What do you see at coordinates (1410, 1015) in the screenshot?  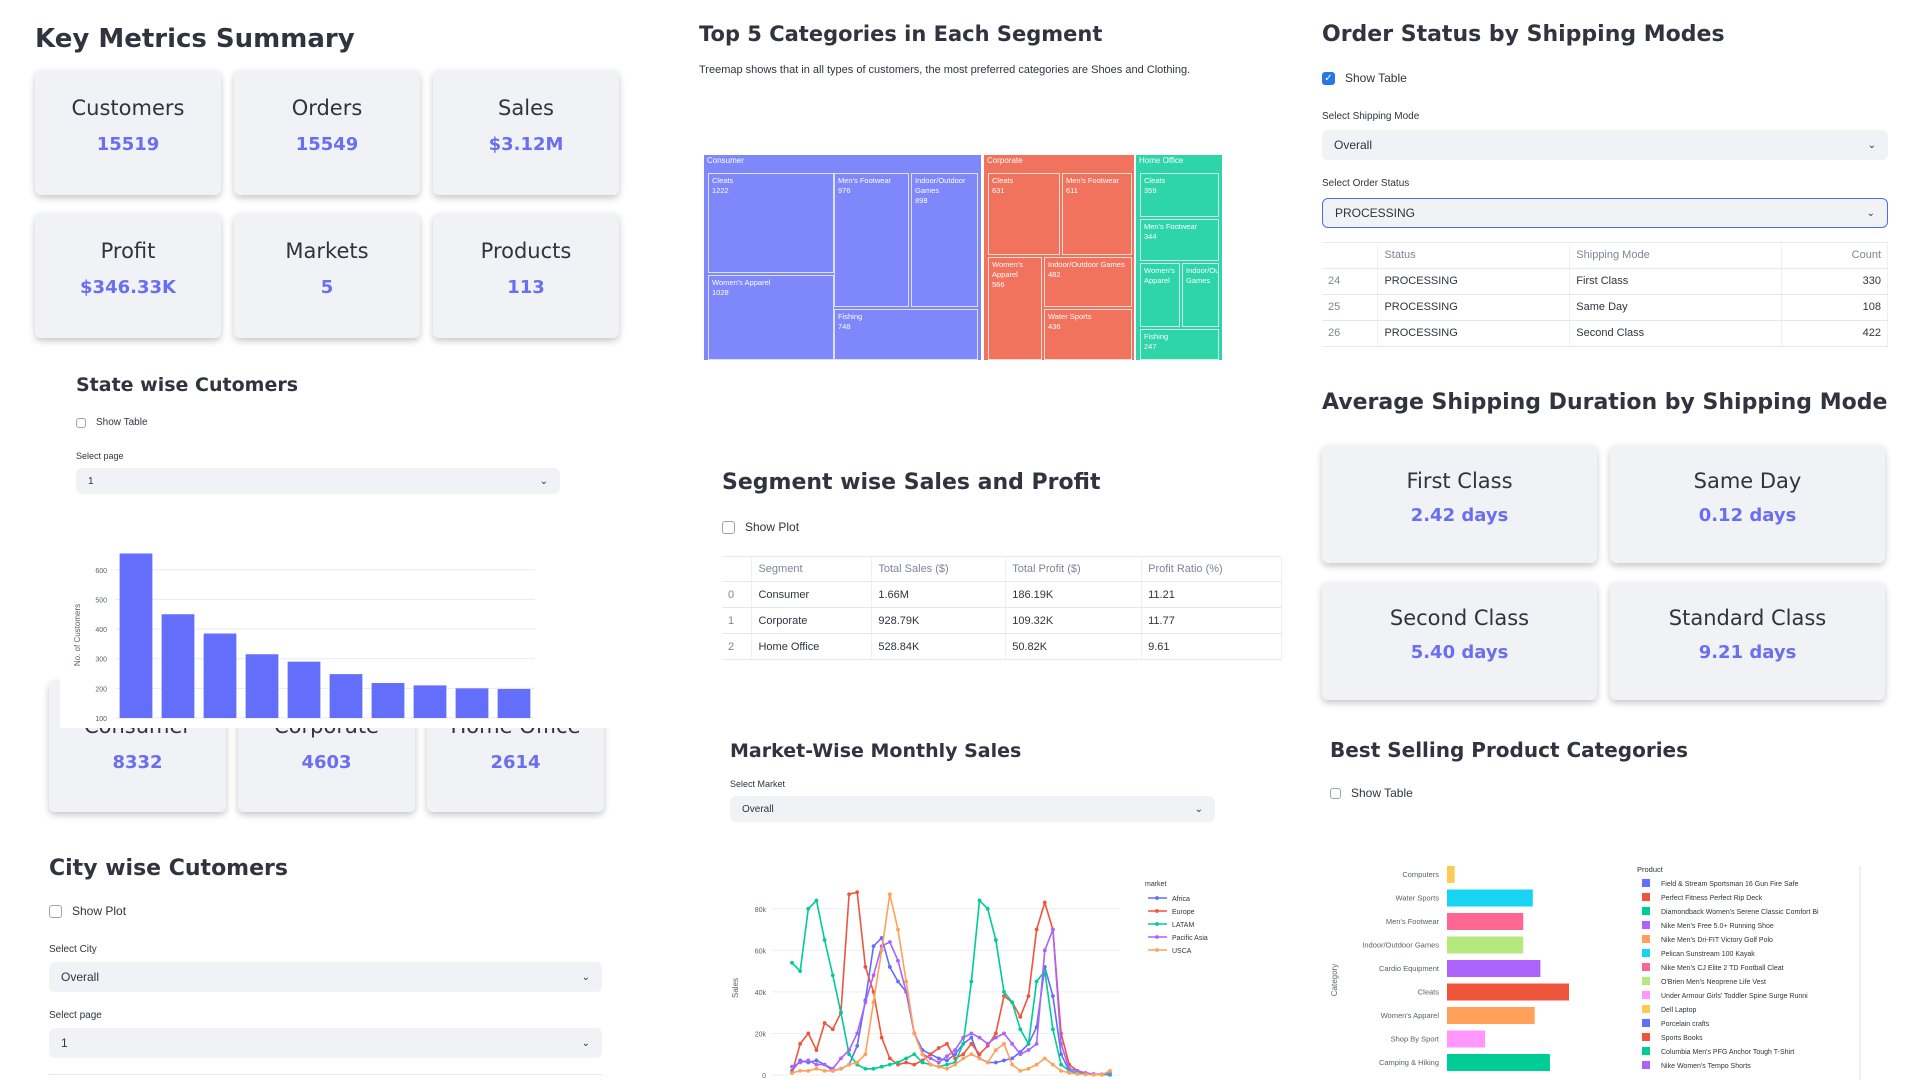 I see `category-tick-label: Women's Apparel` at bounding box center [1410, 1015].